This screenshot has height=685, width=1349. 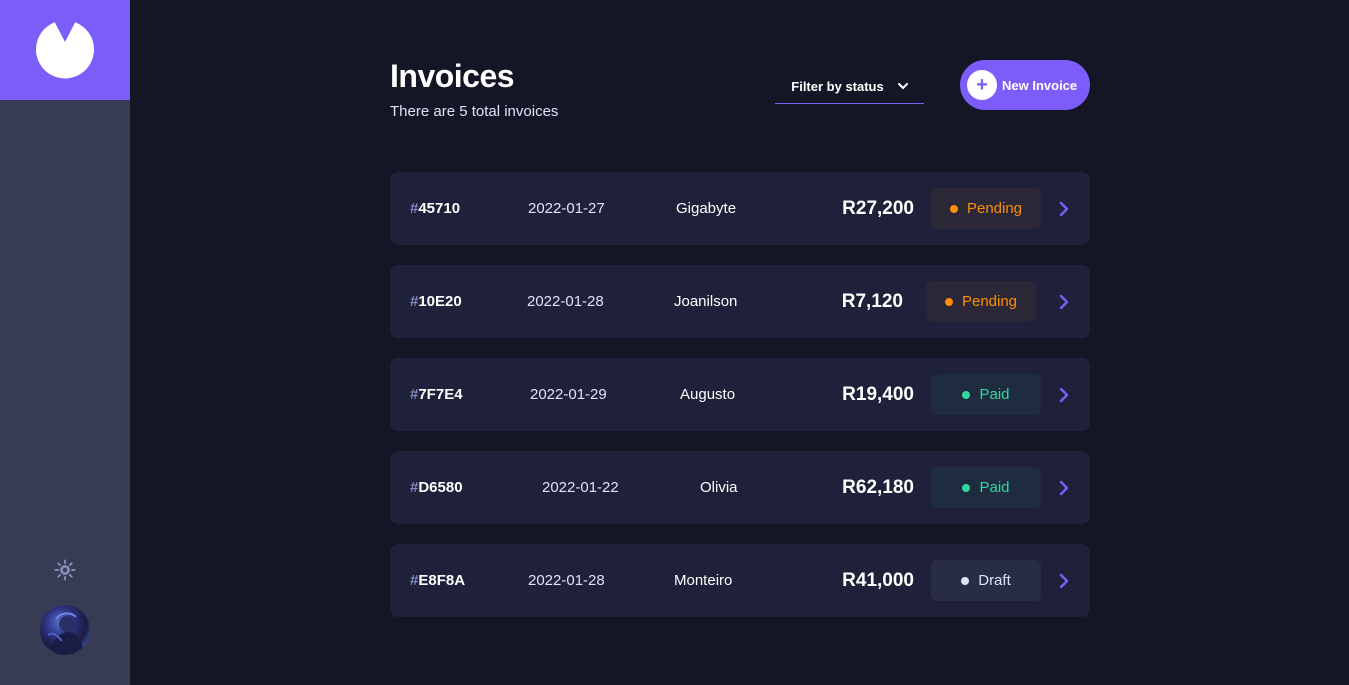 What do you see at coordinates (568, 394) in the screenshot?
I see `invoice-date: 2022-01-29` at bounding box center [568, 394].